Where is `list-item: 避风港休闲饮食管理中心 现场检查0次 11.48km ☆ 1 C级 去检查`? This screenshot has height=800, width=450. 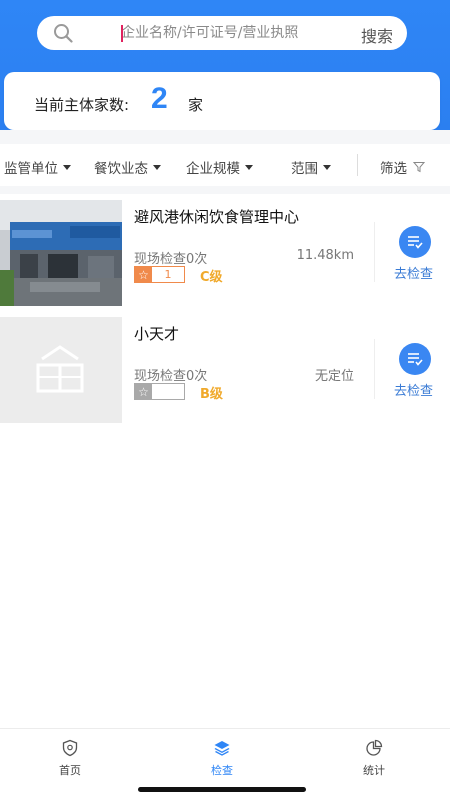
list-item: 避风港休闲饮食管理中心 现场检查0次 11.48km ☆ 1 C级 去检查 is located at coordinates (225, 253).